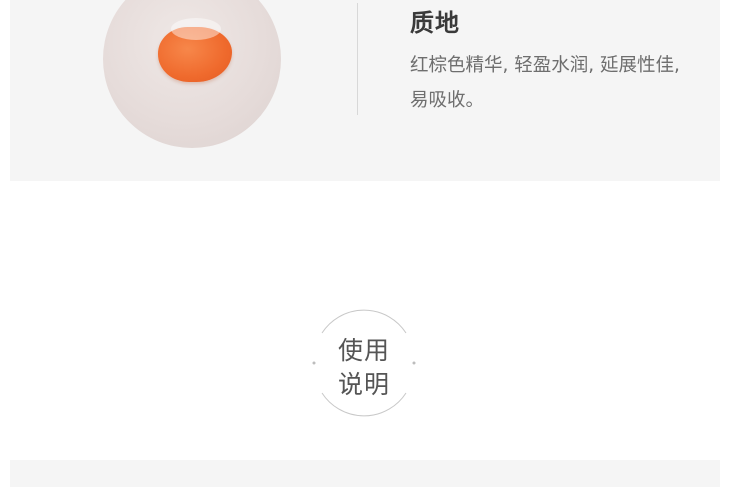 This screenshot has height=487, width=730. I want to click on usage-title-line2: 说明, so click(363, 384).